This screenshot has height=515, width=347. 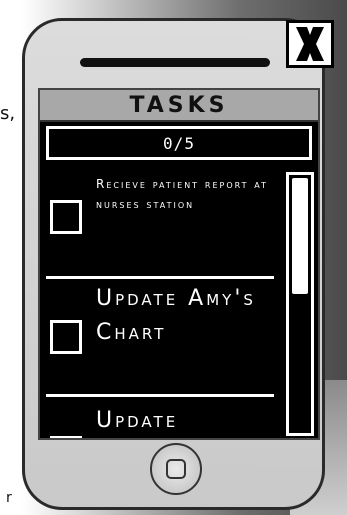 What do you see at coordinates (137, 420) in the screenshot?
I see `task-label: Update` at bounding box center [137, 420].